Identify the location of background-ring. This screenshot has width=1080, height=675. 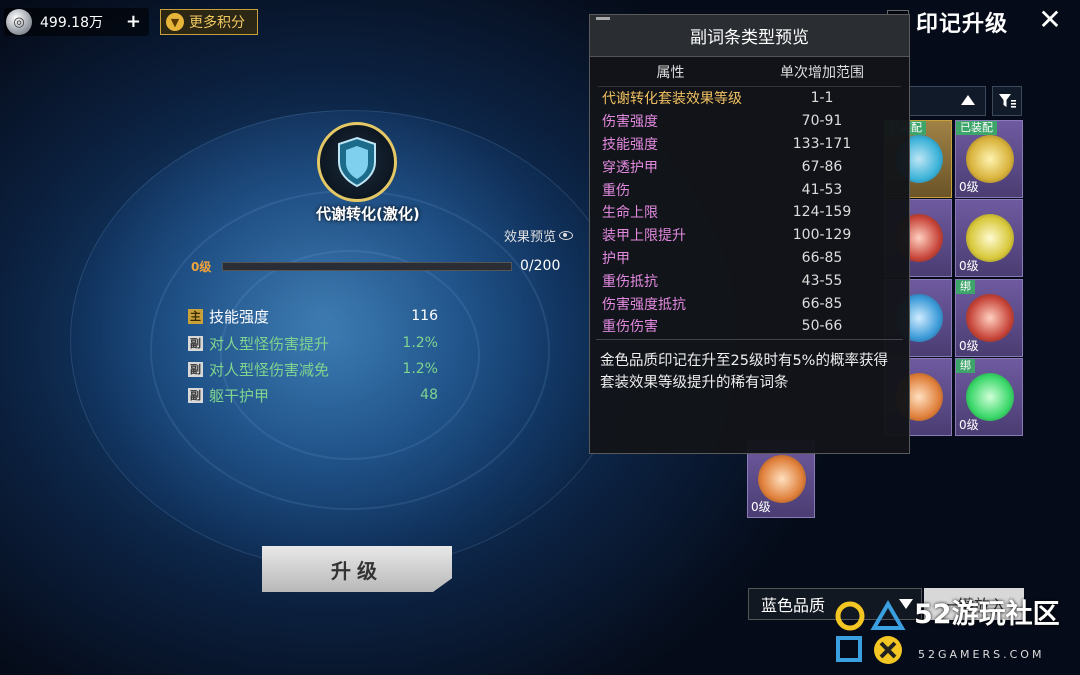
(350, 355).